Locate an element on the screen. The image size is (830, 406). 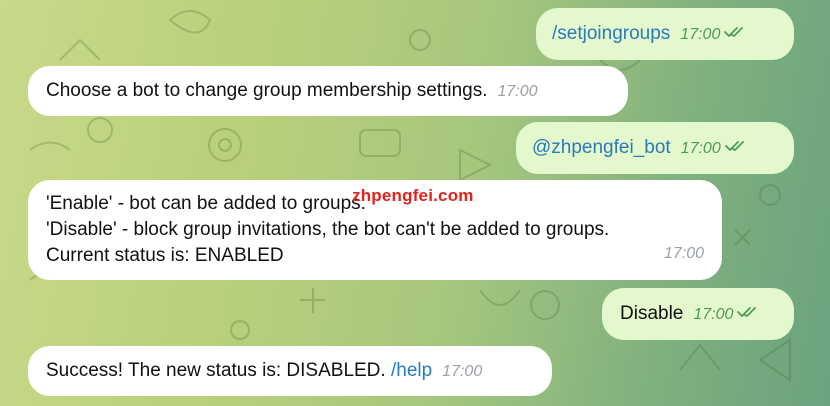
message-text: Success! The new status is: DISABLED. is located at coordinates (216, 370).